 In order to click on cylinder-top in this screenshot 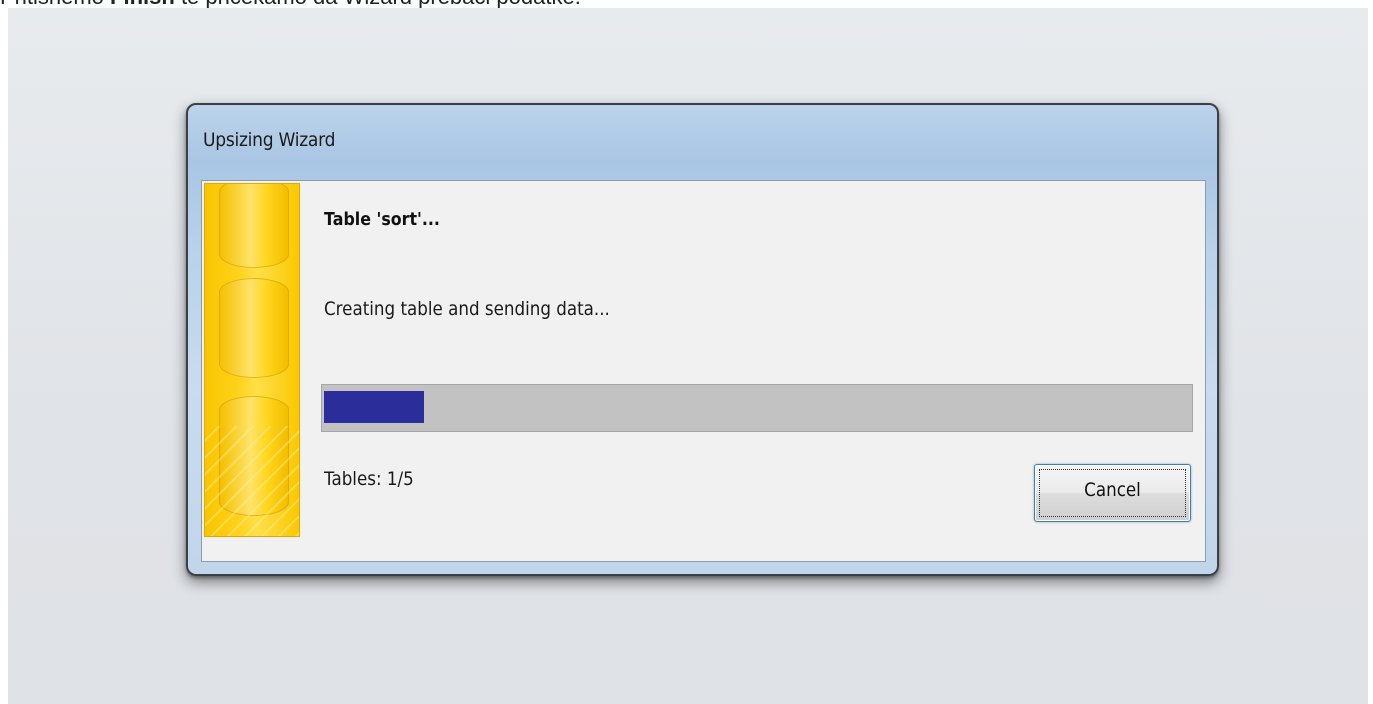, I will do `click(254, 226)`.